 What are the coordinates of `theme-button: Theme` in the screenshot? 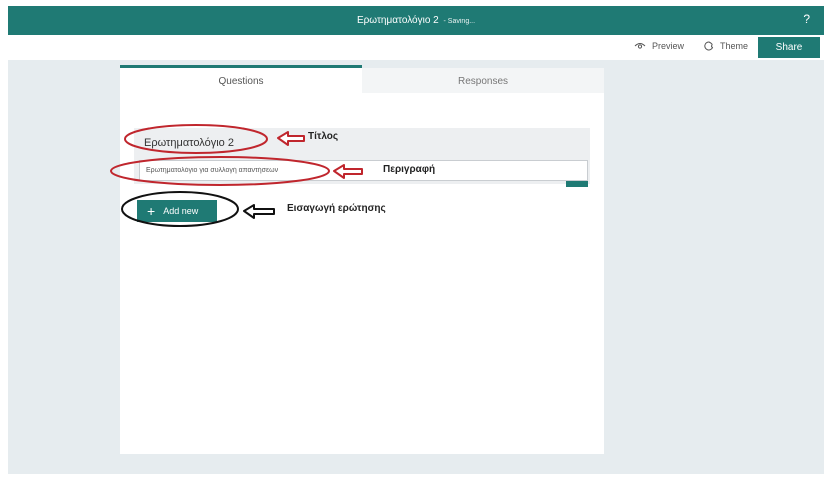 It's located at (726, 46).